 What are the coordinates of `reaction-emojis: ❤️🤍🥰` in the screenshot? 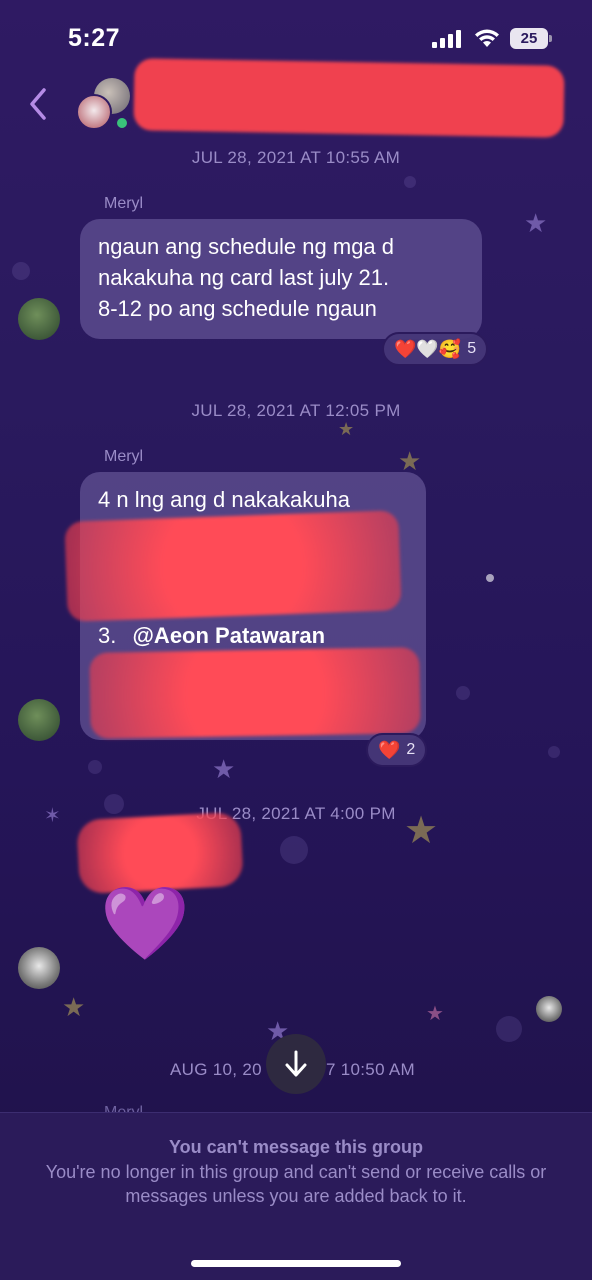 It's located at (428, 348).